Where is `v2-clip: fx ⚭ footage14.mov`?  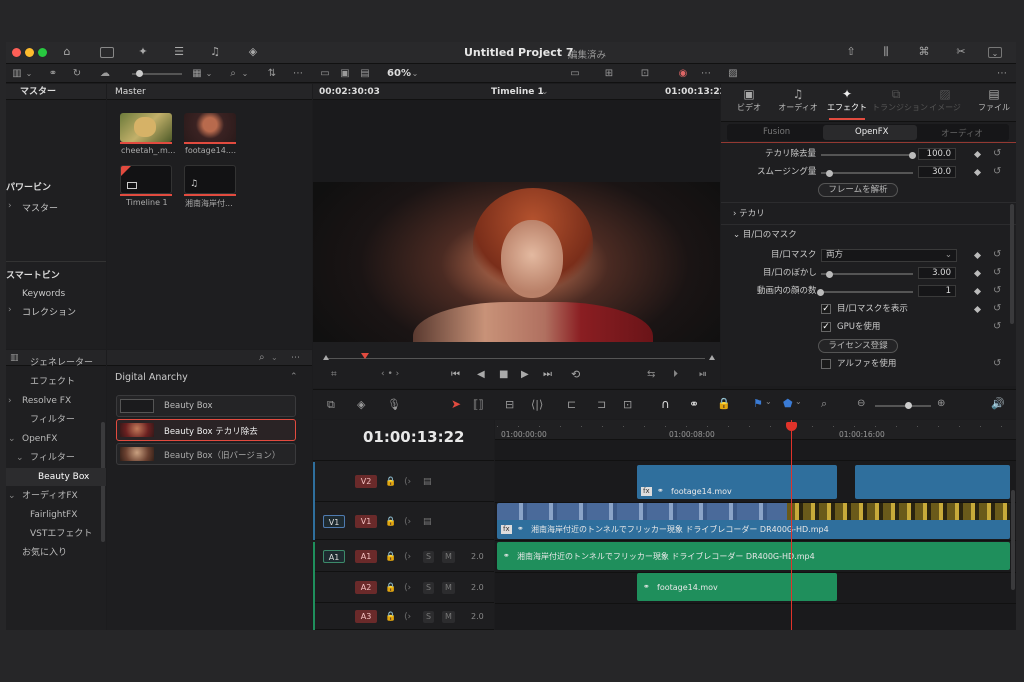 v2-clip: fx ⚭ footage14.mov is located at coordinates (737, 482).